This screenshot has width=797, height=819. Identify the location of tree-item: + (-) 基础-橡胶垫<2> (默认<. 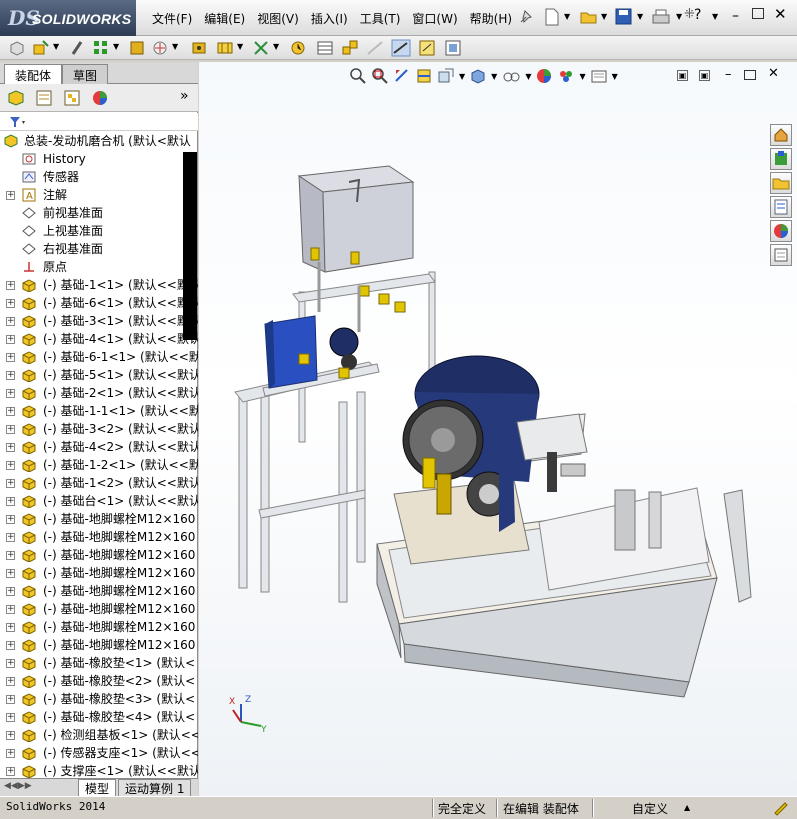
(99, 681).